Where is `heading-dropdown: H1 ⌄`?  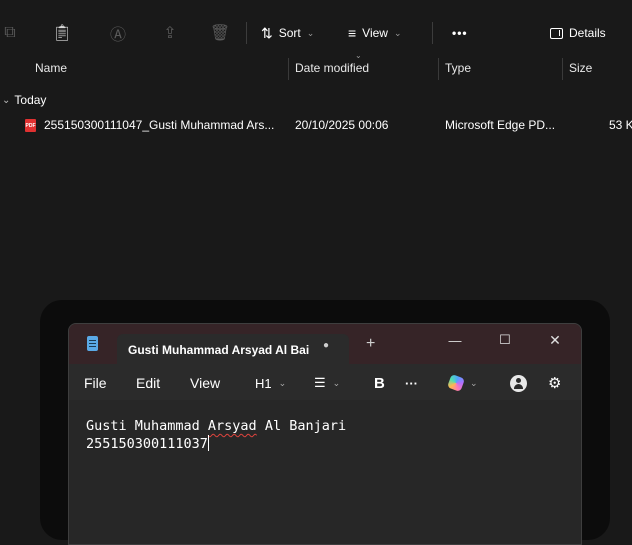 heading-dropdown: H1 ⌄ is located at coordinates (270, 383).